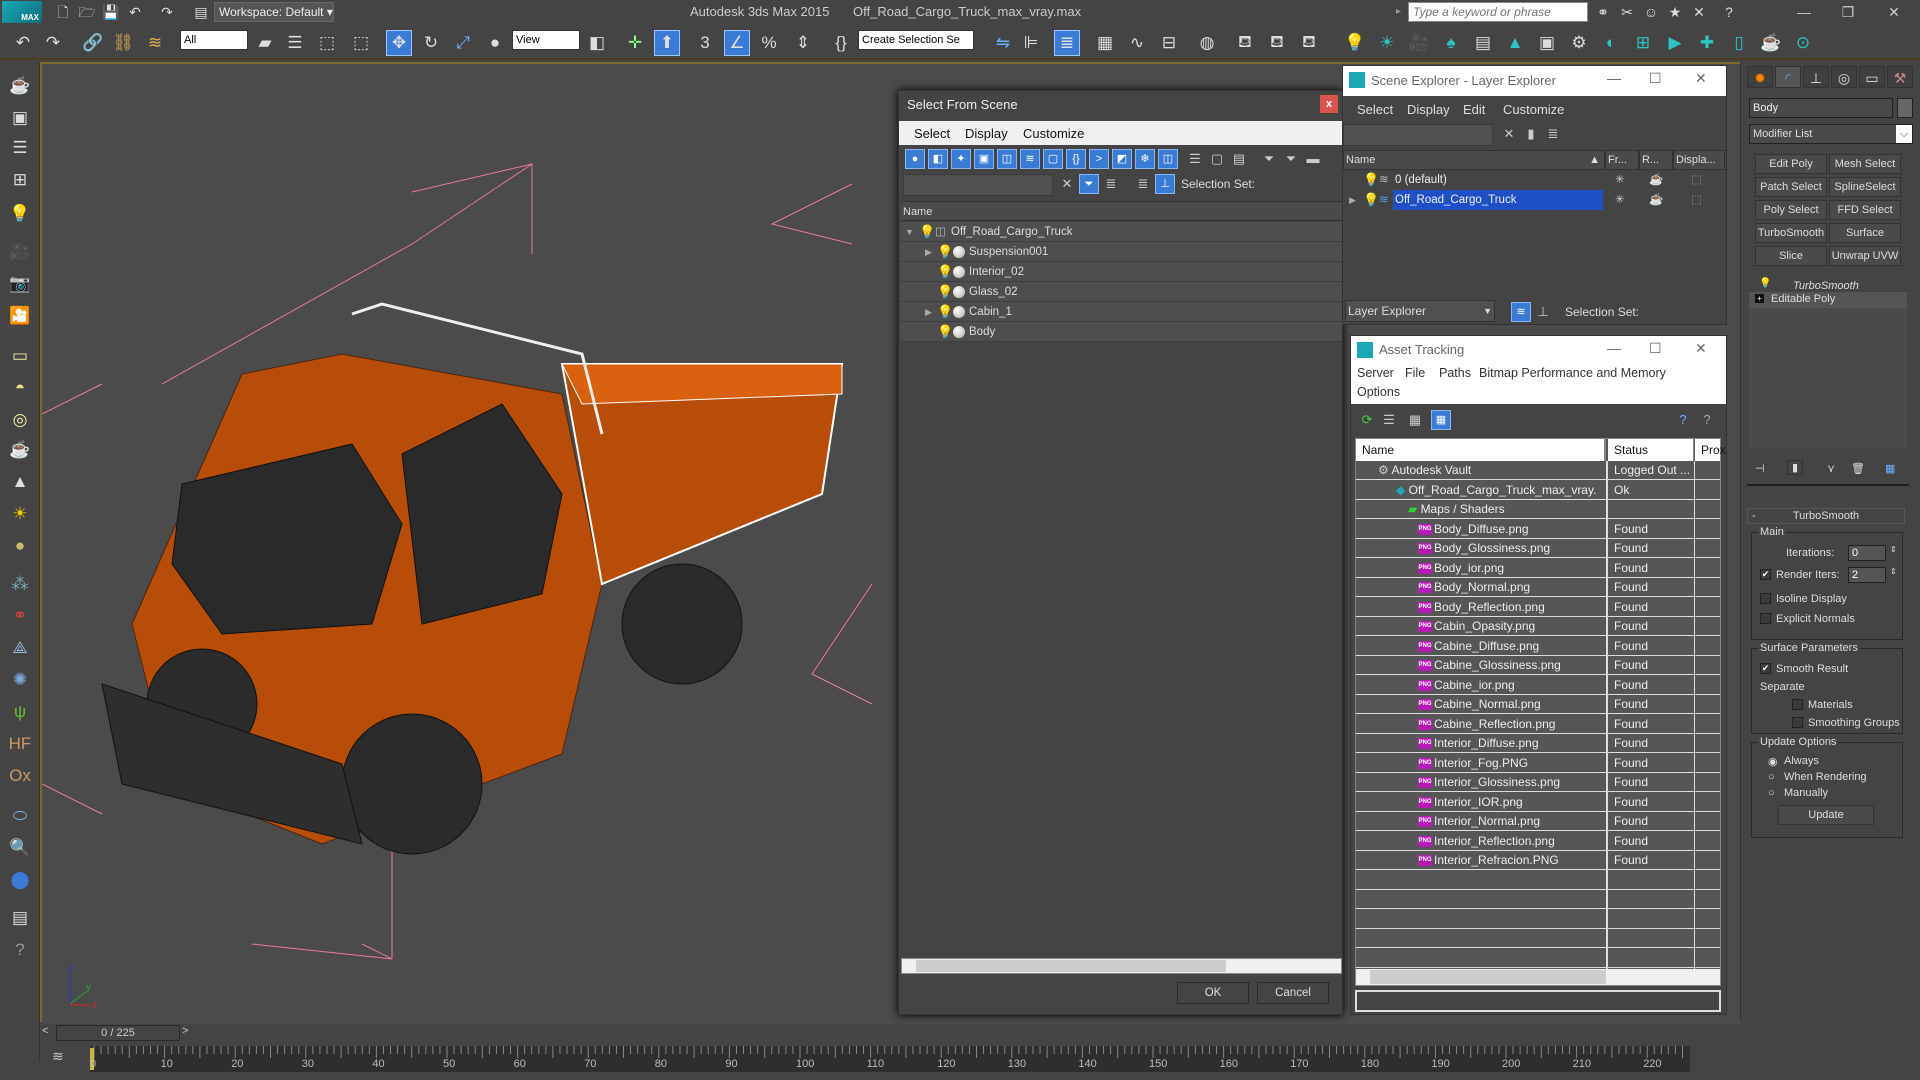 The height and width of the screenshot is (1080, 1920). Describe the element at coordinates (1145, 159) in the screenshot. I see `filter-frozen-icon: ❄` at that location.